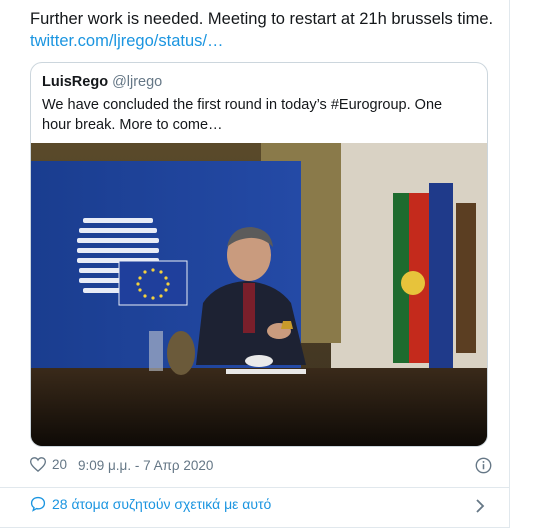  I want to click on conversation-link: 28 άτομα συζητούν σχετικά με αυτό, so click(150, 504).